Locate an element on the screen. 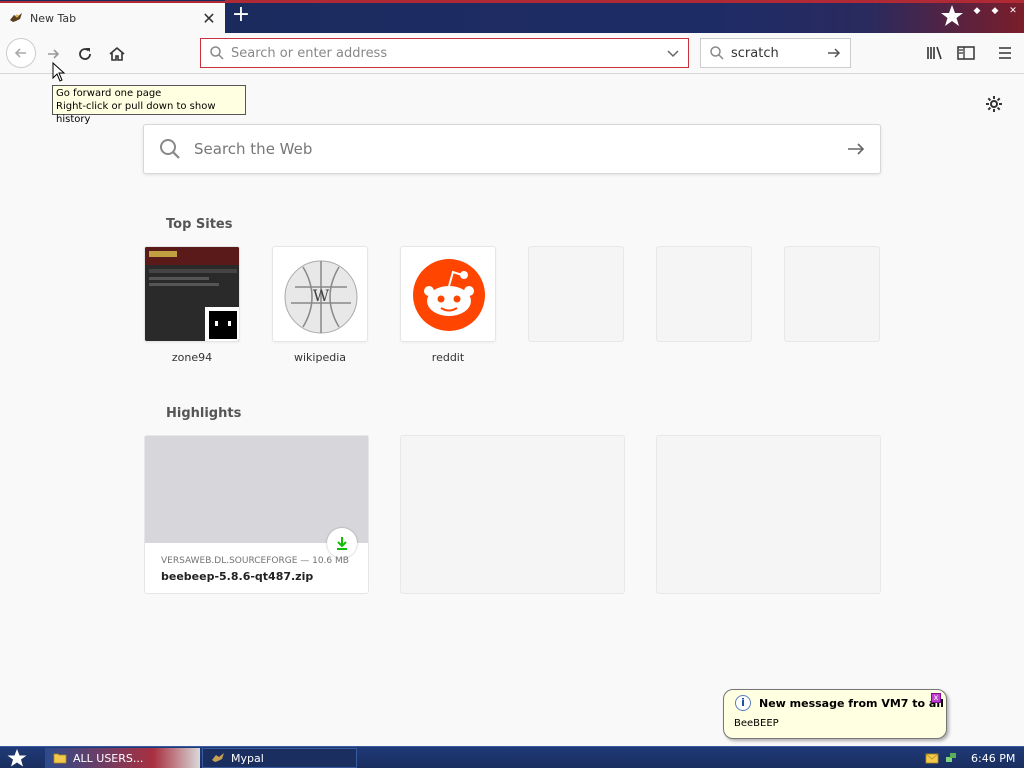  reddit-icon is located at coordinates (449, 295).